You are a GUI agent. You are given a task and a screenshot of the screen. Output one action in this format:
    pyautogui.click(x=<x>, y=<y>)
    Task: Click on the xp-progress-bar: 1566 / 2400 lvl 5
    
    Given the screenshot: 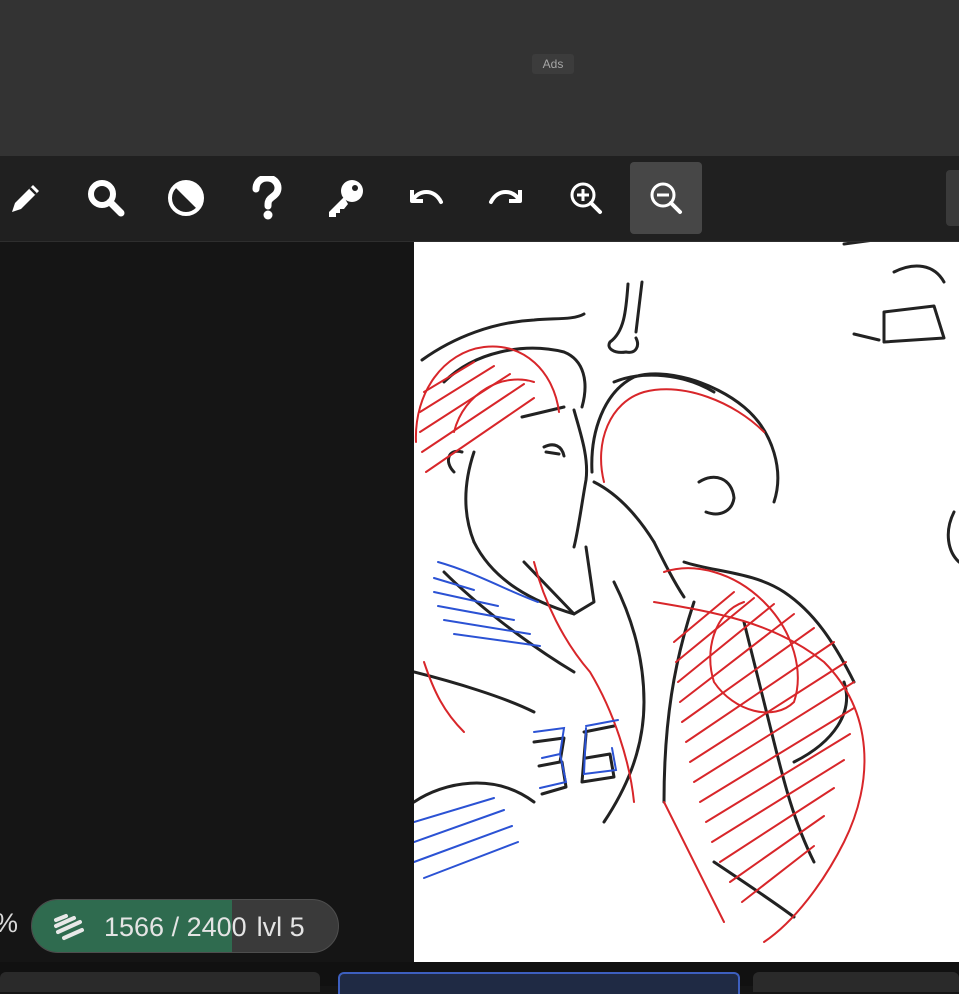 What is the action you would take?
    pyautogui.click(x=185, y=926)
    